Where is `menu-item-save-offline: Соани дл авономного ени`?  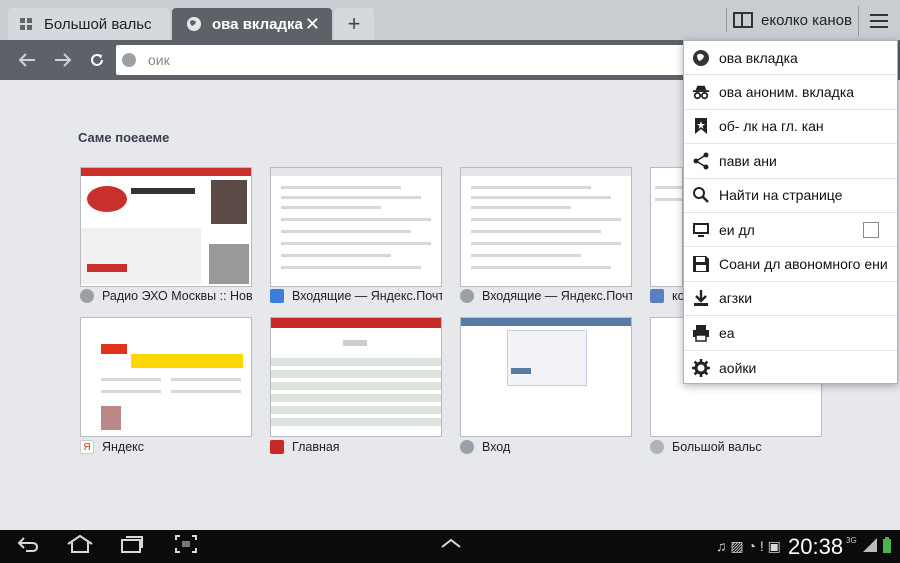
menu-item-save-offline: Соани дл авономного ени is located at coordinates (790, 264).